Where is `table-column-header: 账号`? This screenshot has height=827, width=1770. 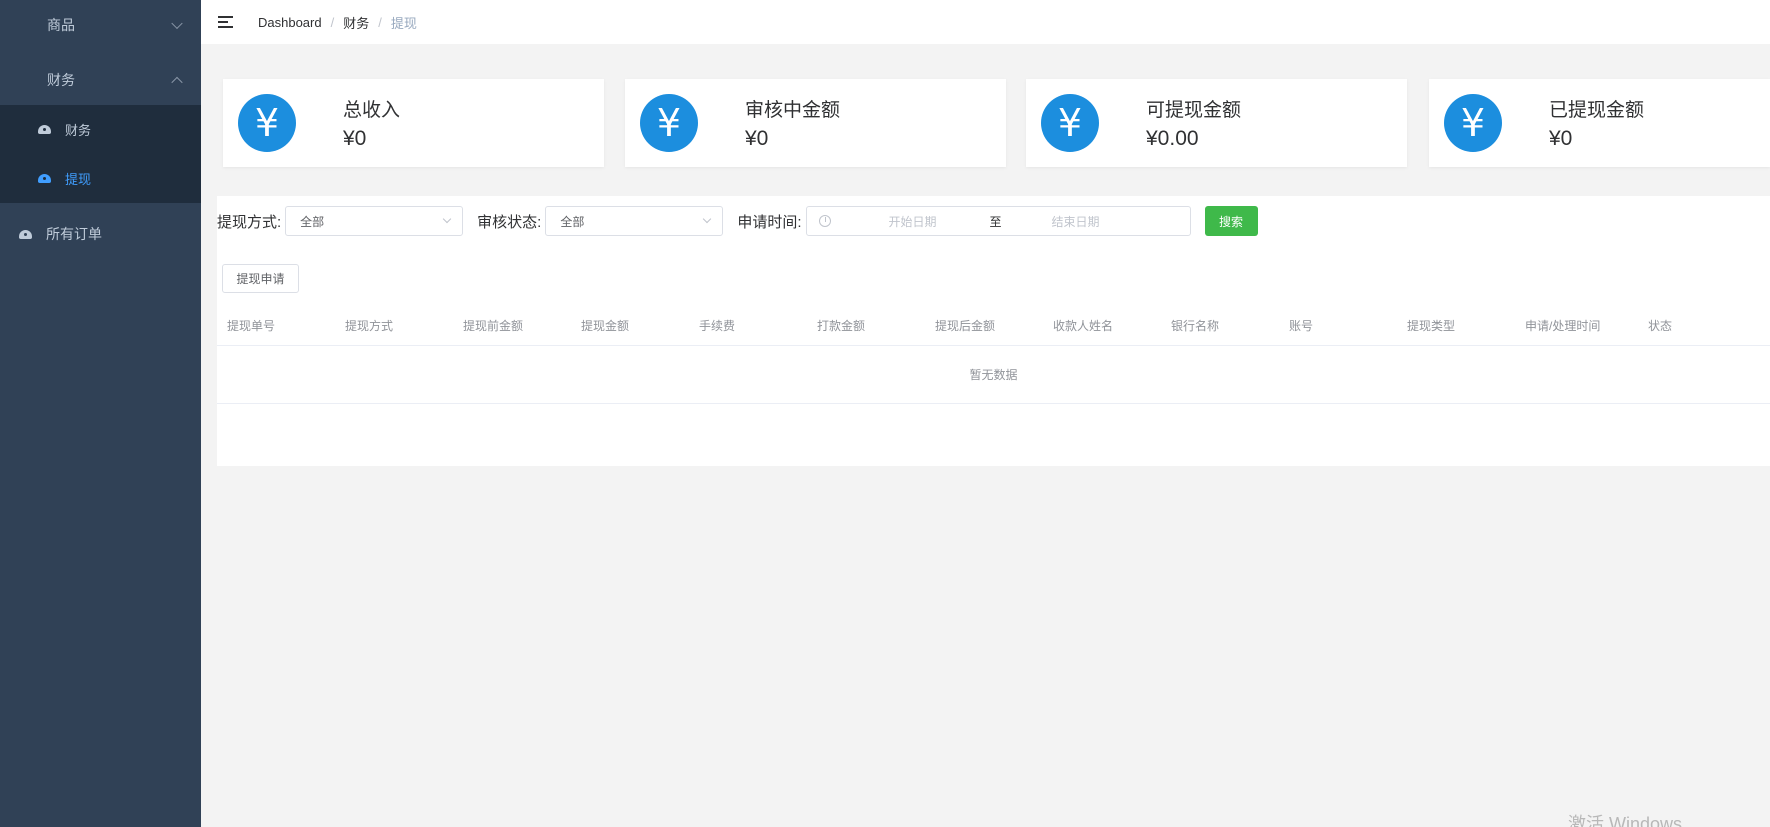
table-column-header: 账号 is located at coordinates (1301, 326).